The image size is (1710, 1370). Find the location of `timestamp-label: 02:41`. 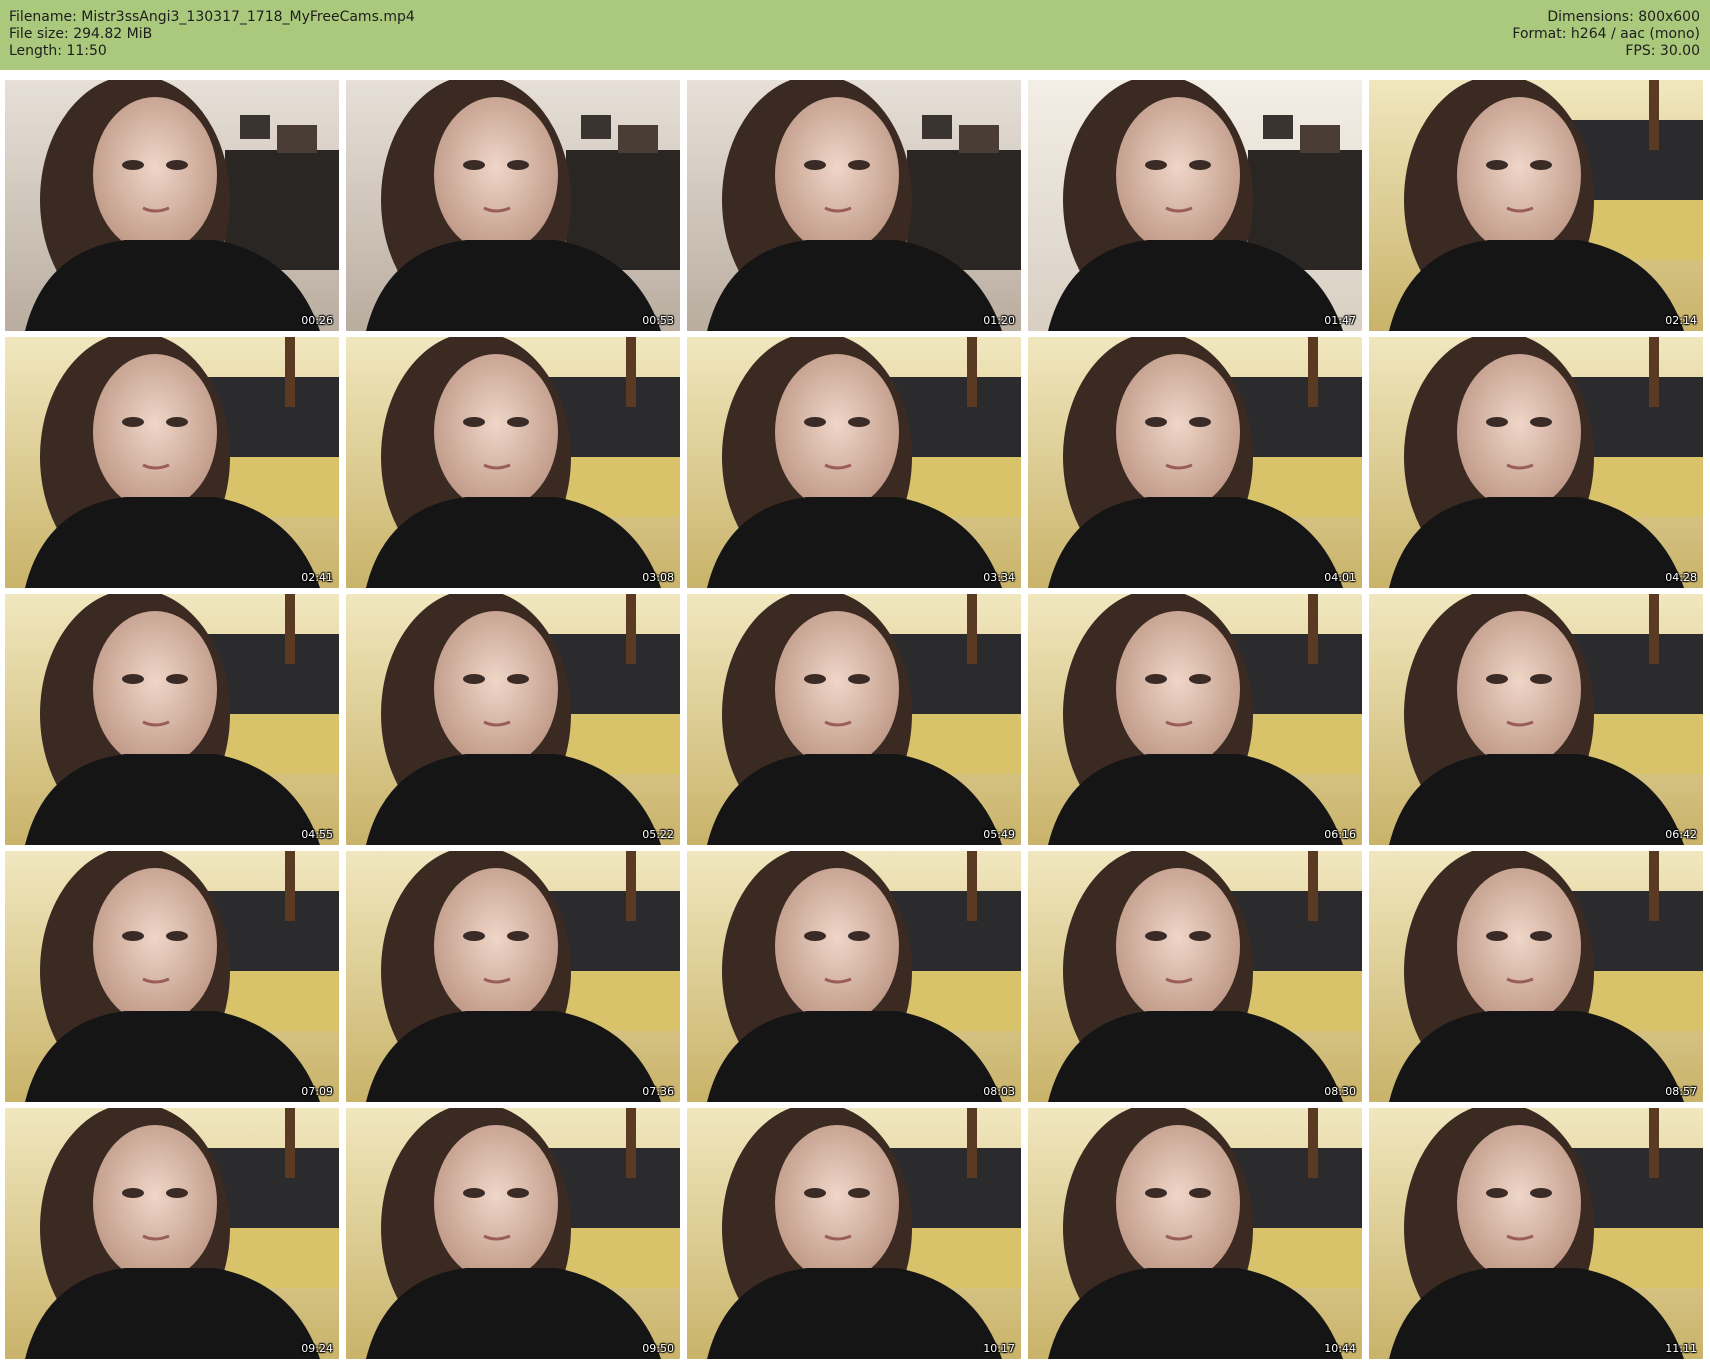

timestamp-label: 02:41 is located at coordinates (317, 577).